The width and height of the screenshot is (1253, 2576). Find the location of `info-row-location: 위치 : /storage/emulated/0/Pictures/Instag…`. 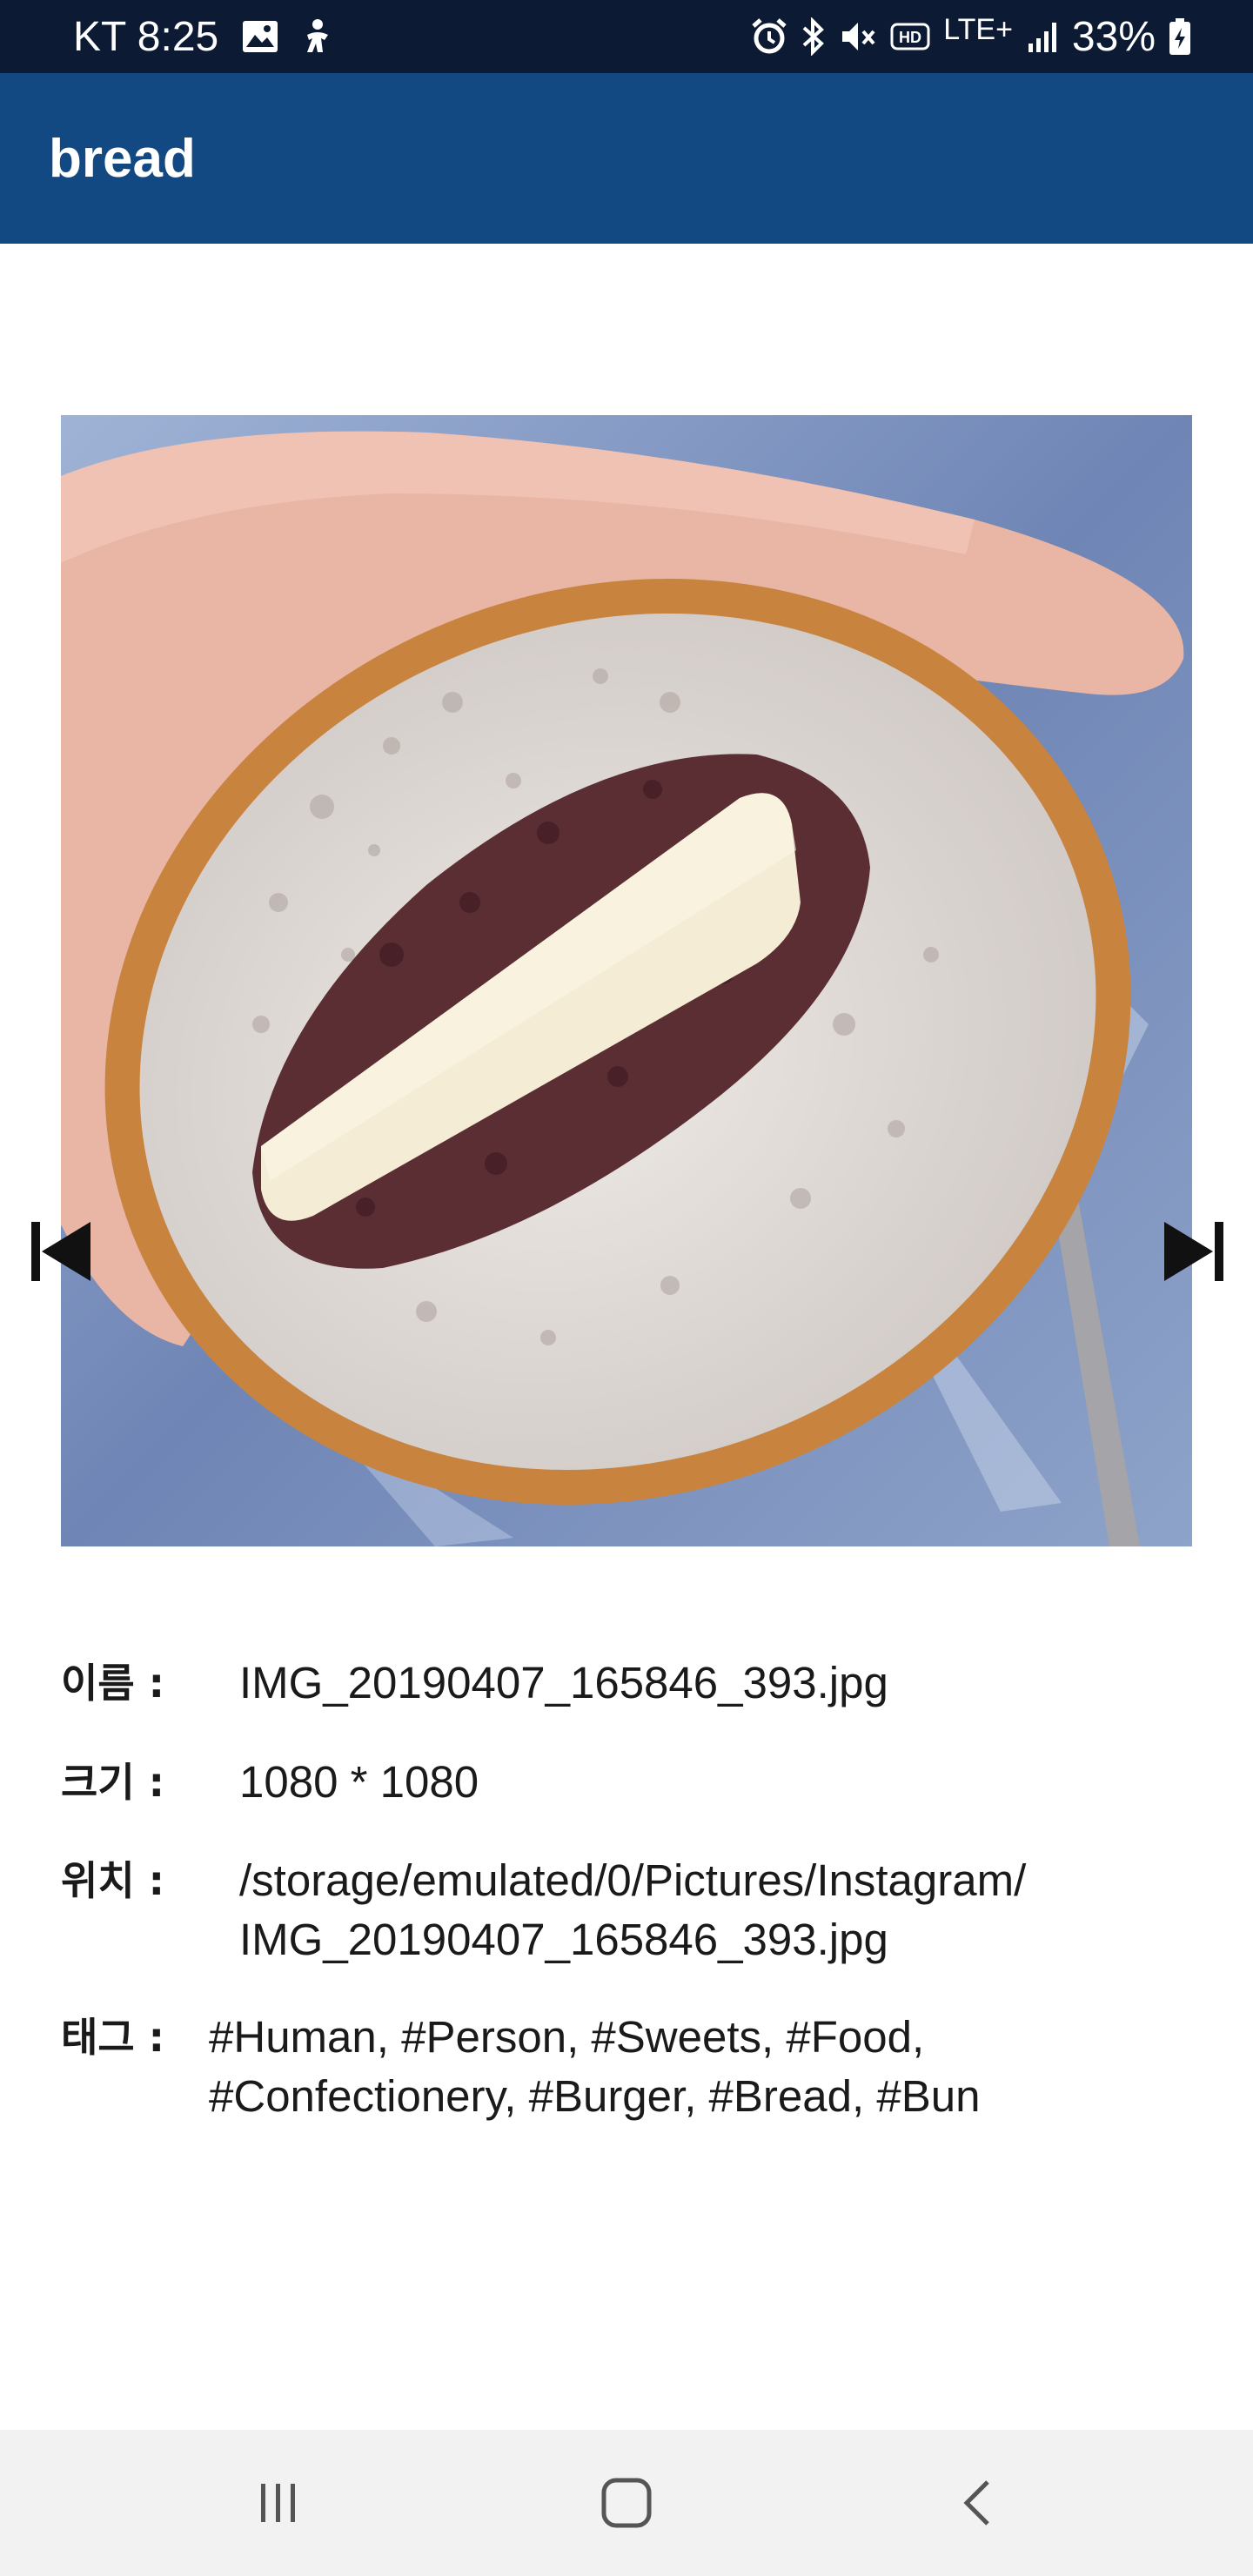

info-row-location: 위치 : /storage/emulated/0/Pictures/Instag… is located at coordinates (543, 1910).